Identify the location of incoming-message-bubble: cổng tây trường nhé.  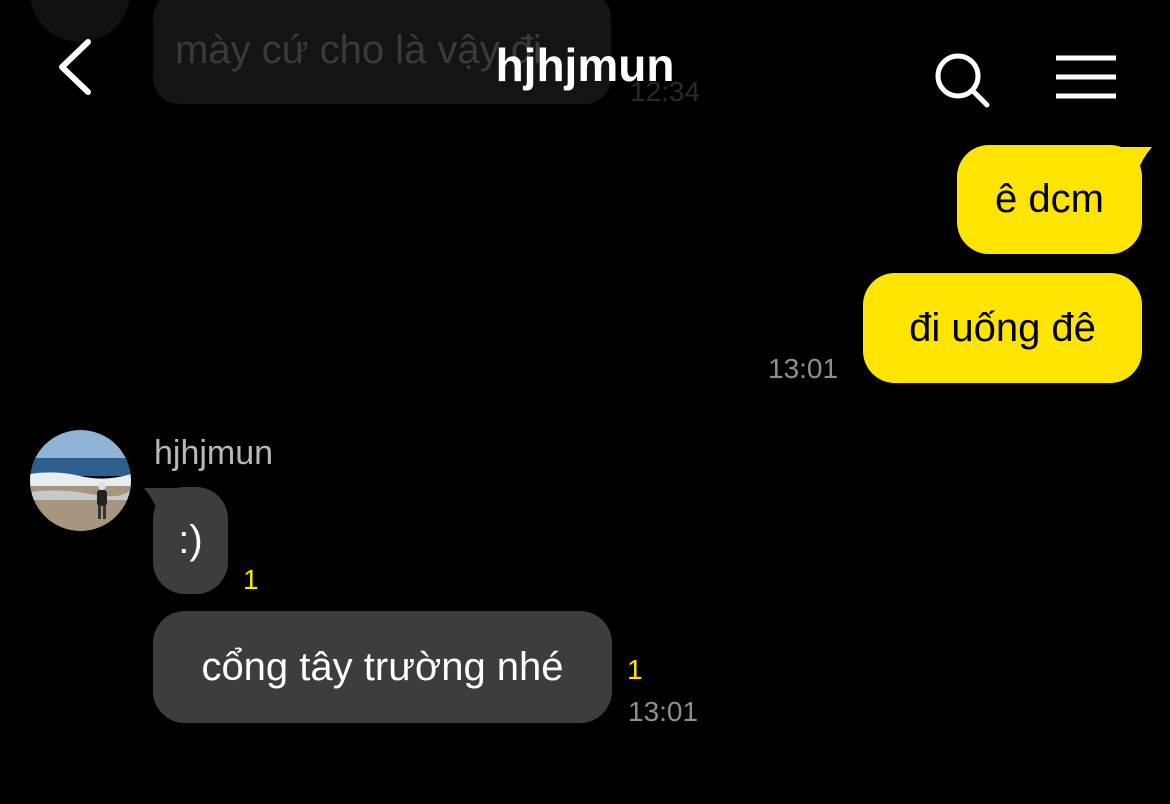
(382, 667).